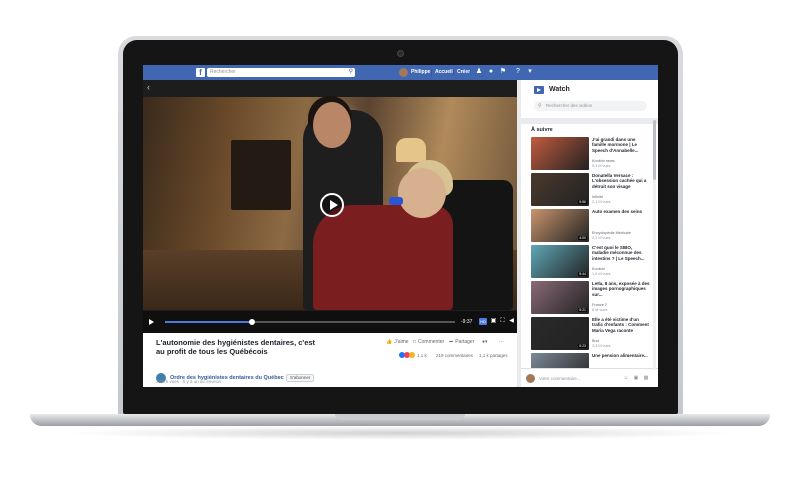  I want to click on up-next-heading: À suivre, so click(542, 130).